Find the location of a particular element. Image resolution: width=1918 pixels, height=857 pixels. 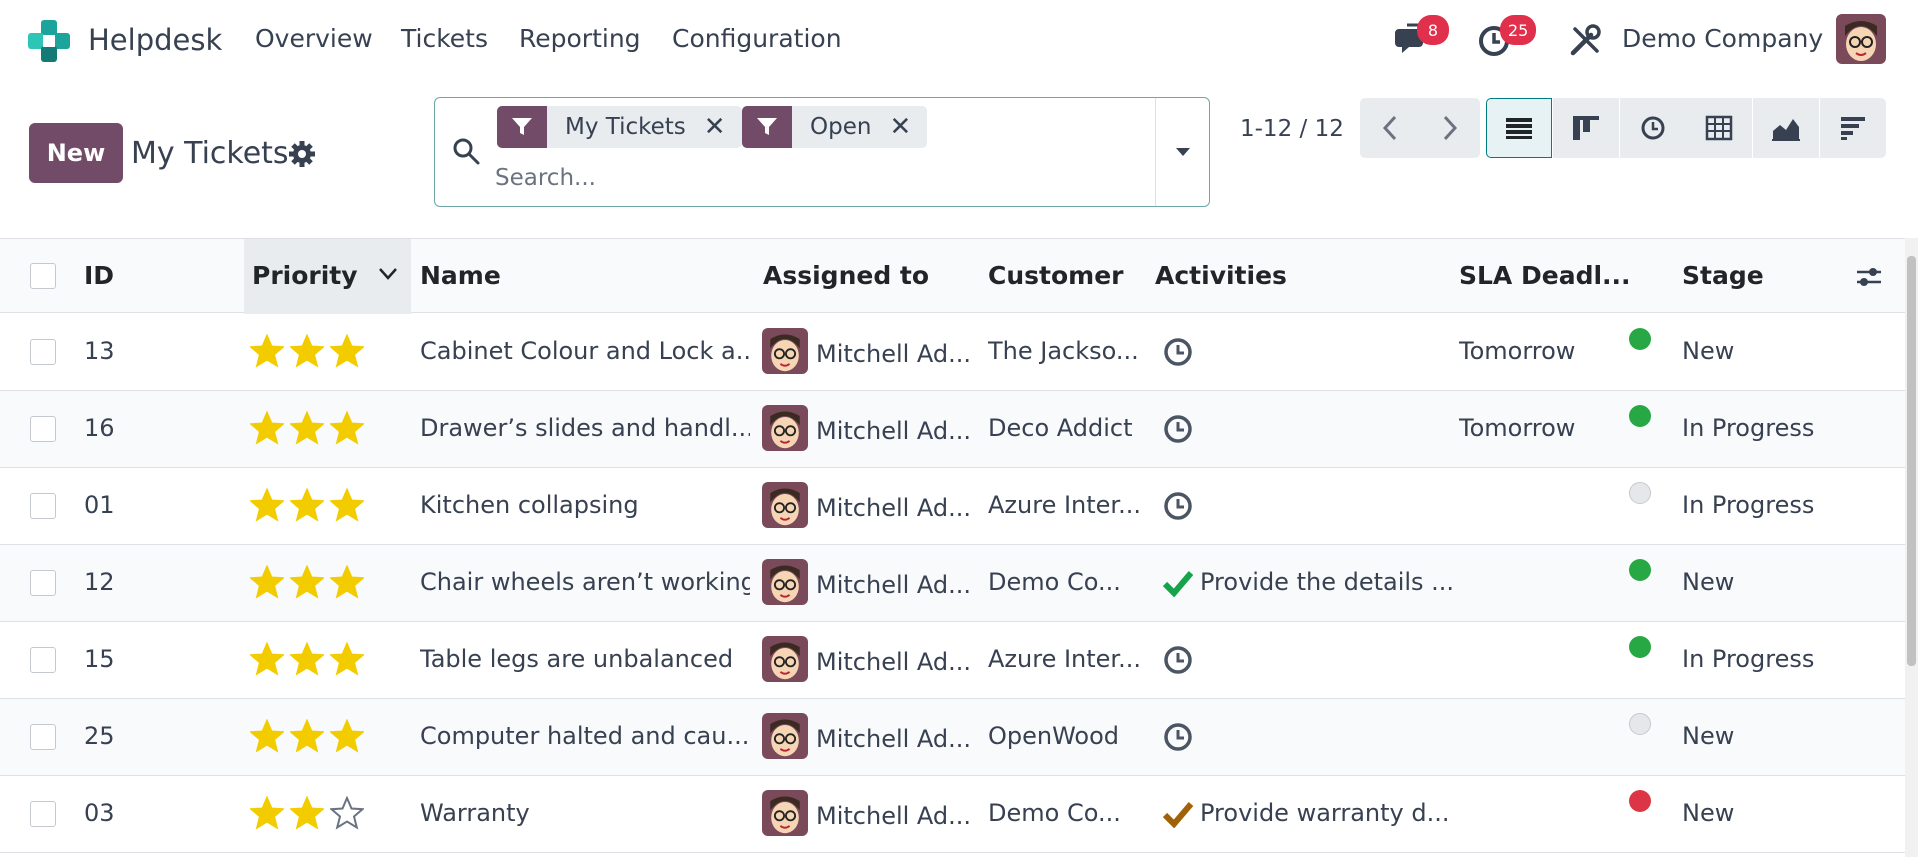

column-header-customer: Customer is located at coordinates (1056, 275).